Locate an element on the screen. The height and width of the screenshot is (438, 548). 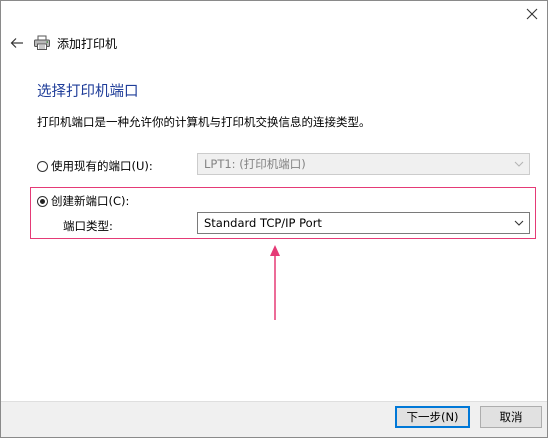
close-button is located at coordinates (532, 14).